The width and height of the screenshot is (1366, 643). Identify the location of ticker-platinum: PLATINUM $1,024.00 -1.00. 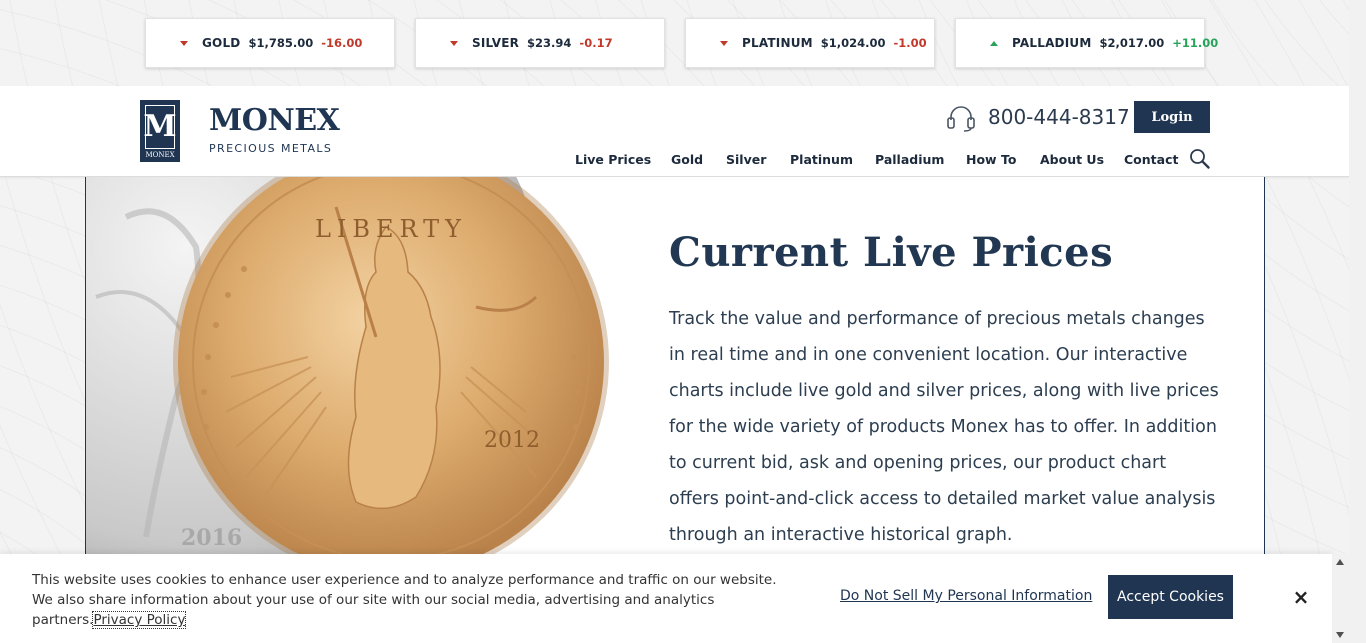
(810, 43).